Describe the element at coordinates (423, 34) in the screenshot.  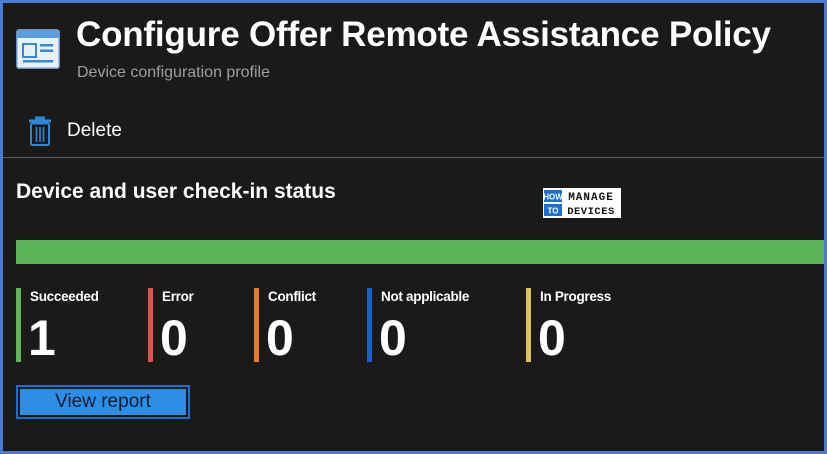
I see `page-title: Configure Offer Remote Assistance Policy` at that location.